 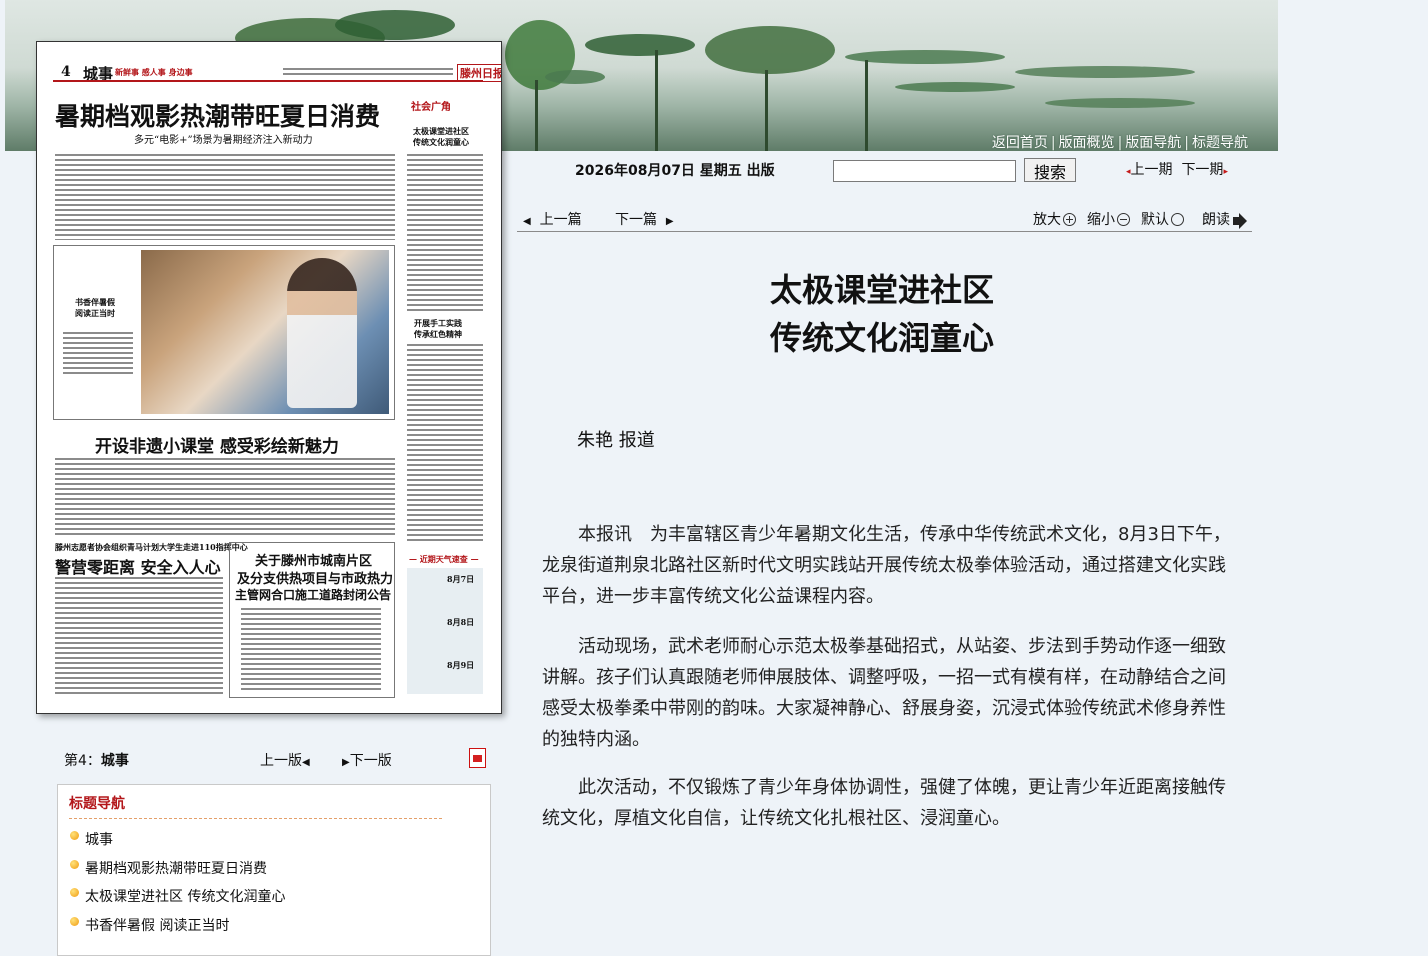 What do you see at coordinates (1220, 143) in the screenshot?
I see `banner-link-title-nav: 标题导航` at bounding box center [1220, 143].